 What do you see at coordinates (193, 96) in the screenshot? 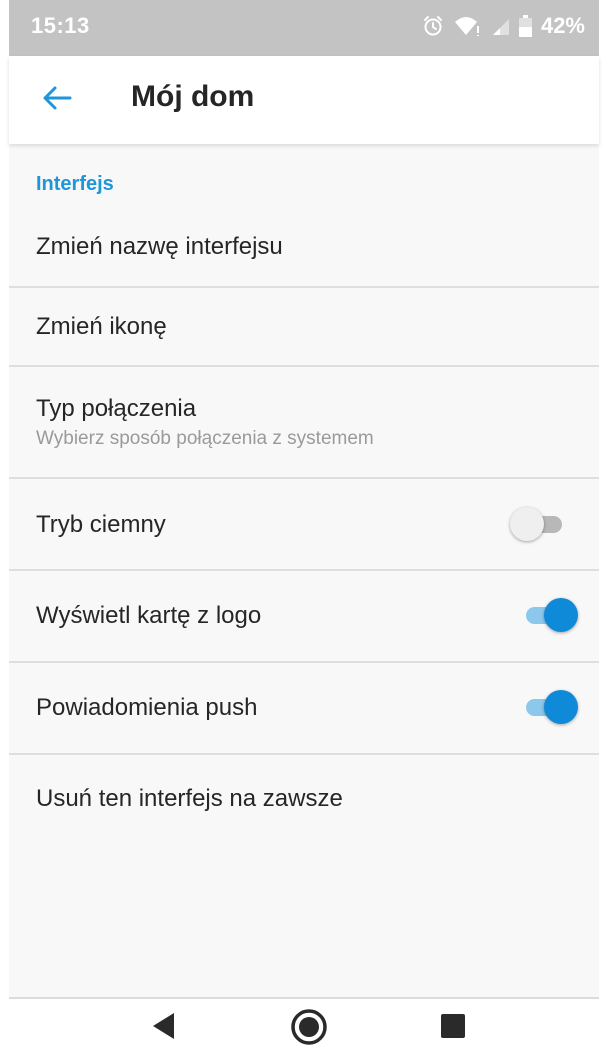
I see `page-title: Mój dom` at bounding box center [193, 96].